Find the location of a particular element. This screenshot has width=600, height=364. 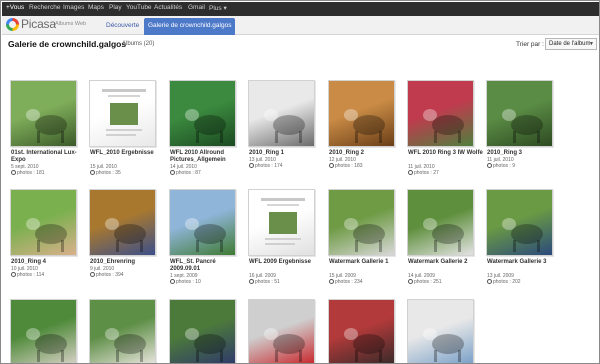

tab-decouverte: Découverte is located at coordinates (122, 26).